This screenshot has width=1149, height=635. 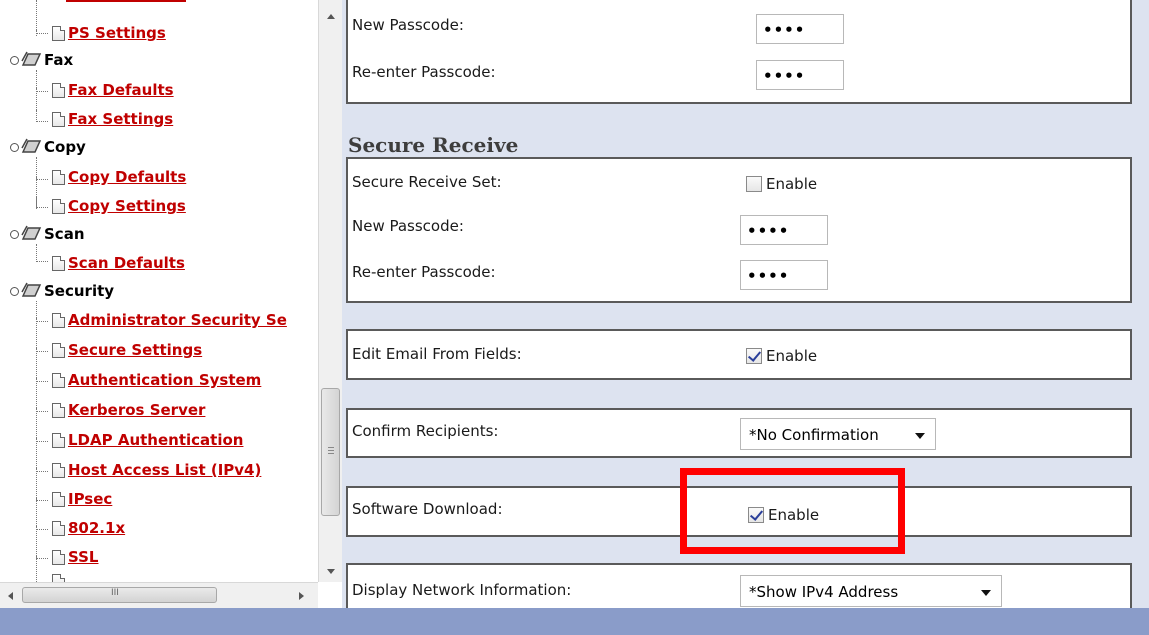 What do you see at coordinates (800, 29) in the screenshot?
I see `new-passcode-field: ••••` at bounding box center [800, 29].